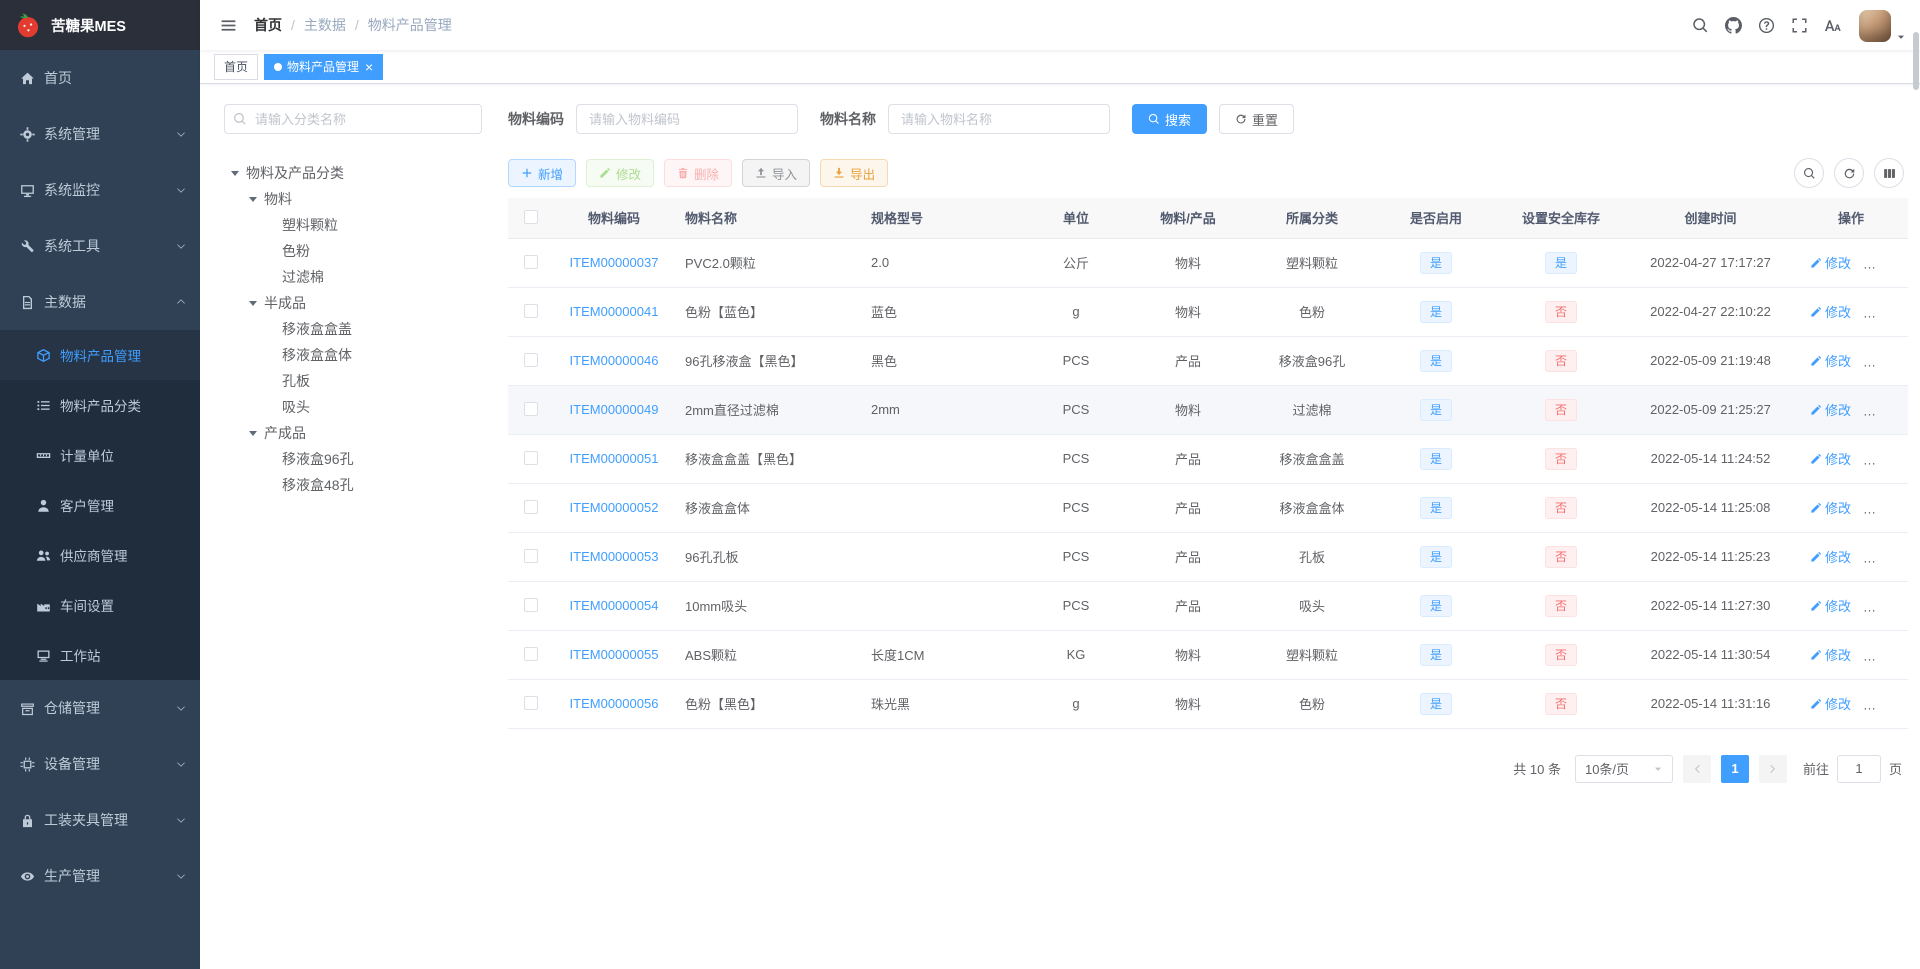  Describe the element at coordinates (100, 708) in the screenshot. I see `sidebar-item: 仓储管理` at that location.